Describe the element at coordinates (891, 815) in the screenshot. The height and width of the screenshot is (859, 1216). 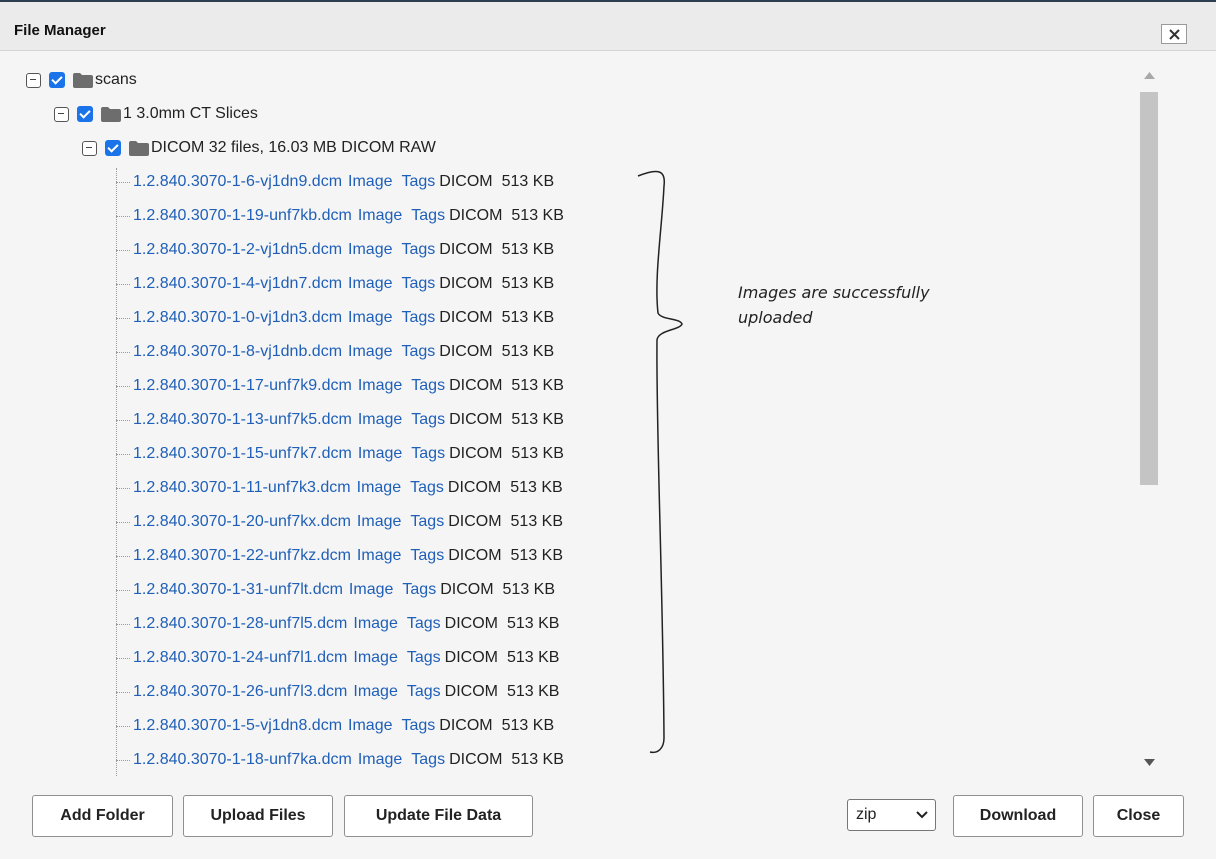
I see `format-select: zip` at that location.